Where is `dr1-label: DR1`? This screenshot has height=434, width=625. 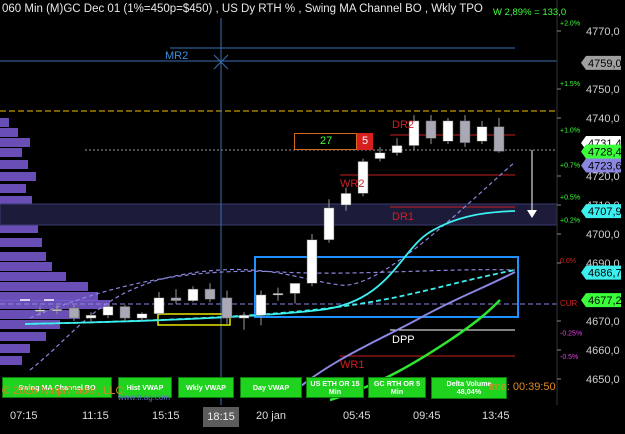
dr1-label: DR1 is located at coordinates (403, 217).